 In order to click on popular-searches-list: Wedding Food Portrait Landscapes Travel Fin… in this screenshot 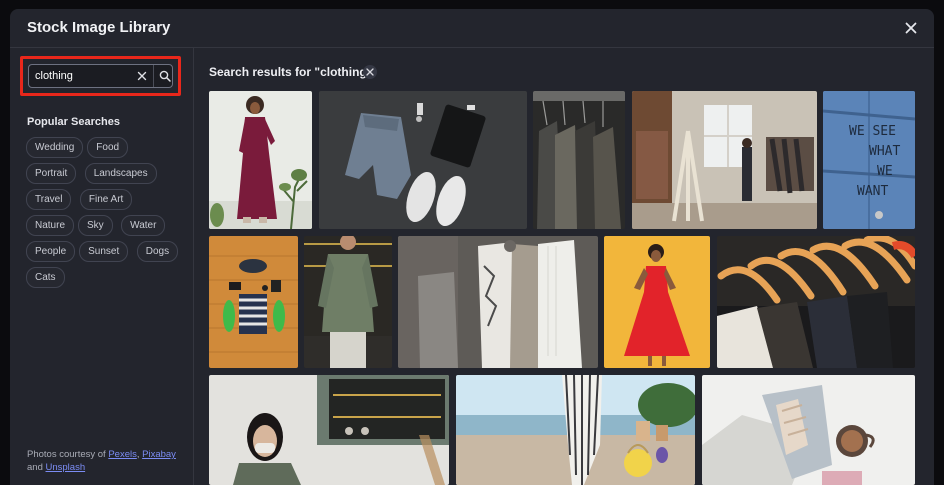, I will do `click(106, 215)`.